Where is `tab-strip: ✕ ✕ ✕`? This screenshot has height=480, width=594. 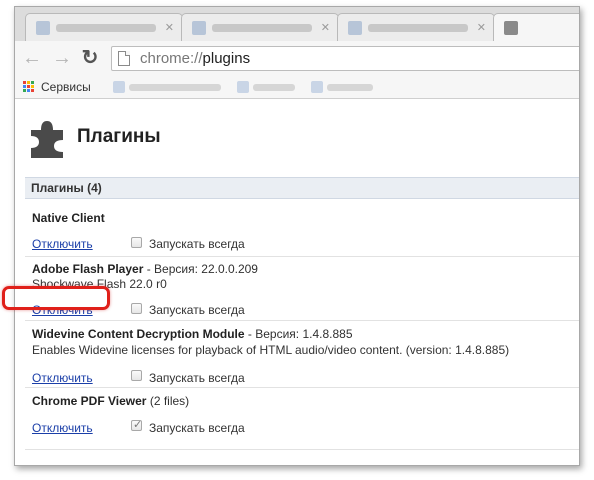 tab-strip: ✕ ✕ ✕ is located at coordinates (297, 24).